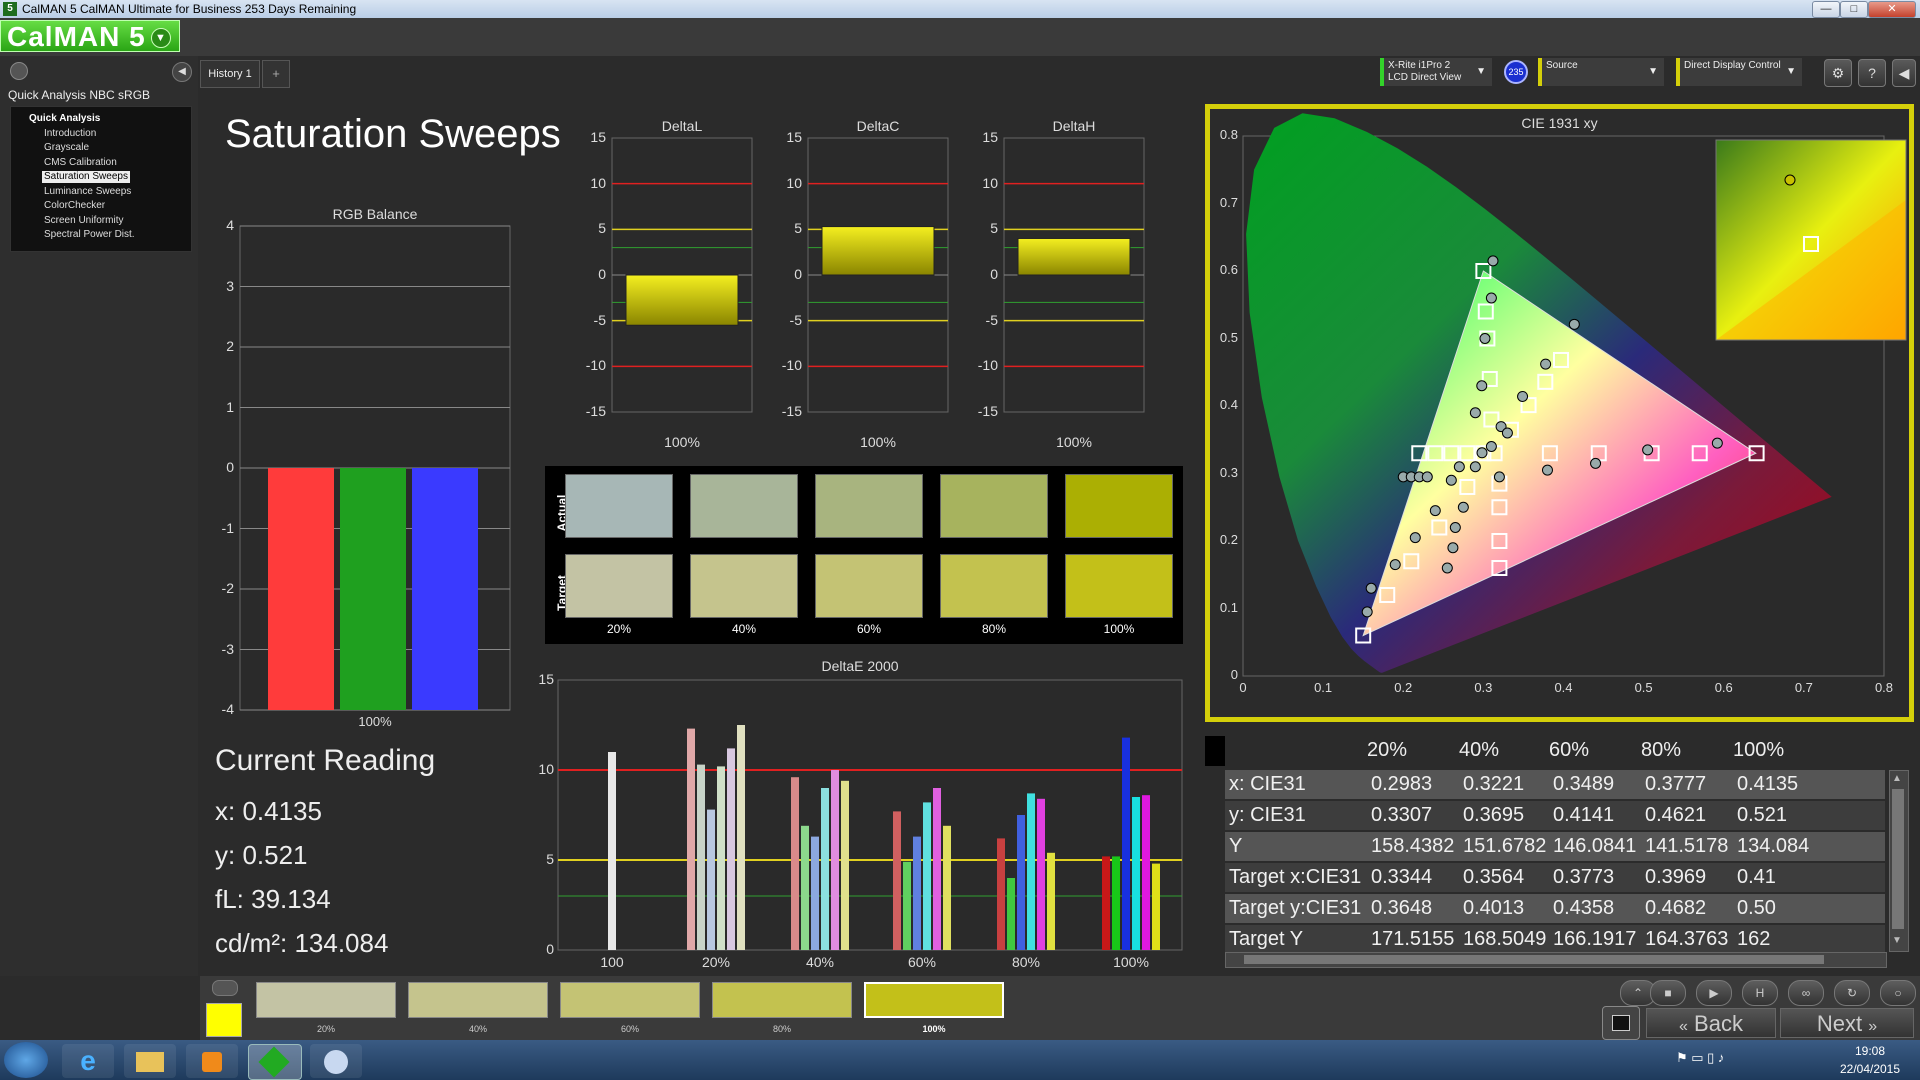  What do you see at coordinates (89, 235) in the screenshot?
I see `sidebar-item-spectral-power-dist: Spectral Power Dist.` at bounding box center [89, 235].